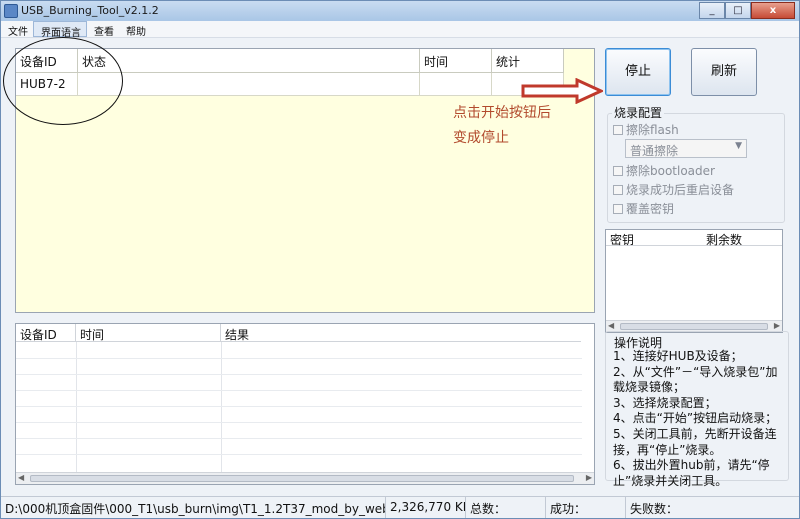  What do you see at coordinates (249, 84) in the screenshot?
I see `status-cell` at bounding box center [249, 84].